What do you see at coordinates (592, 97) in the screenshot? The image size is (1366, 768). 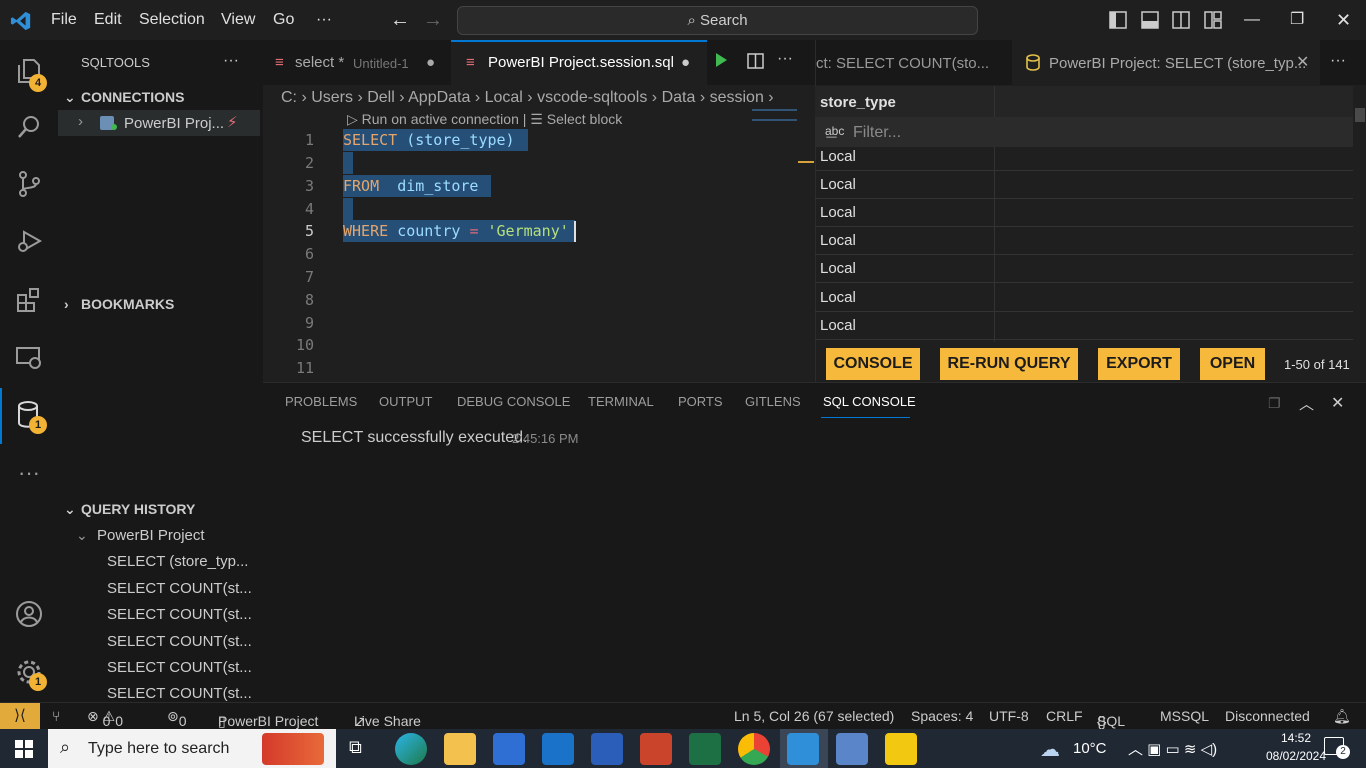 I see `breadcrumb-item: vscode-sqltools` at bounding box center [592, 97].